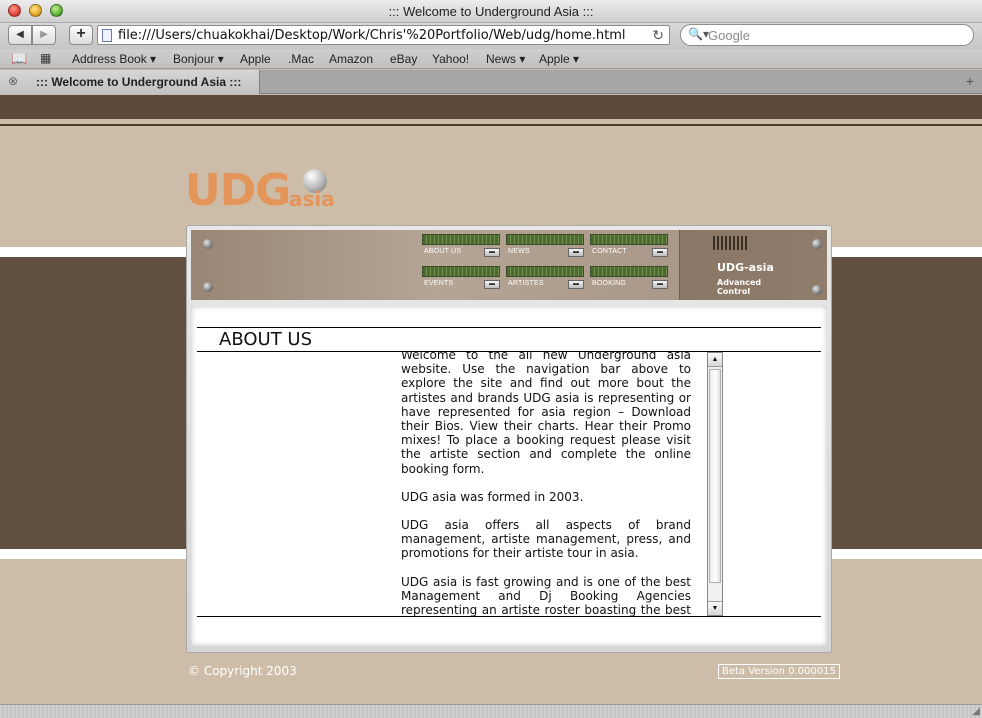 This screenshot has width=982, height=718. What do you see at coordinates (238, 190) in the screenshot?
I see `logo-wordmark: UDG` at bounding box center [238, 190].